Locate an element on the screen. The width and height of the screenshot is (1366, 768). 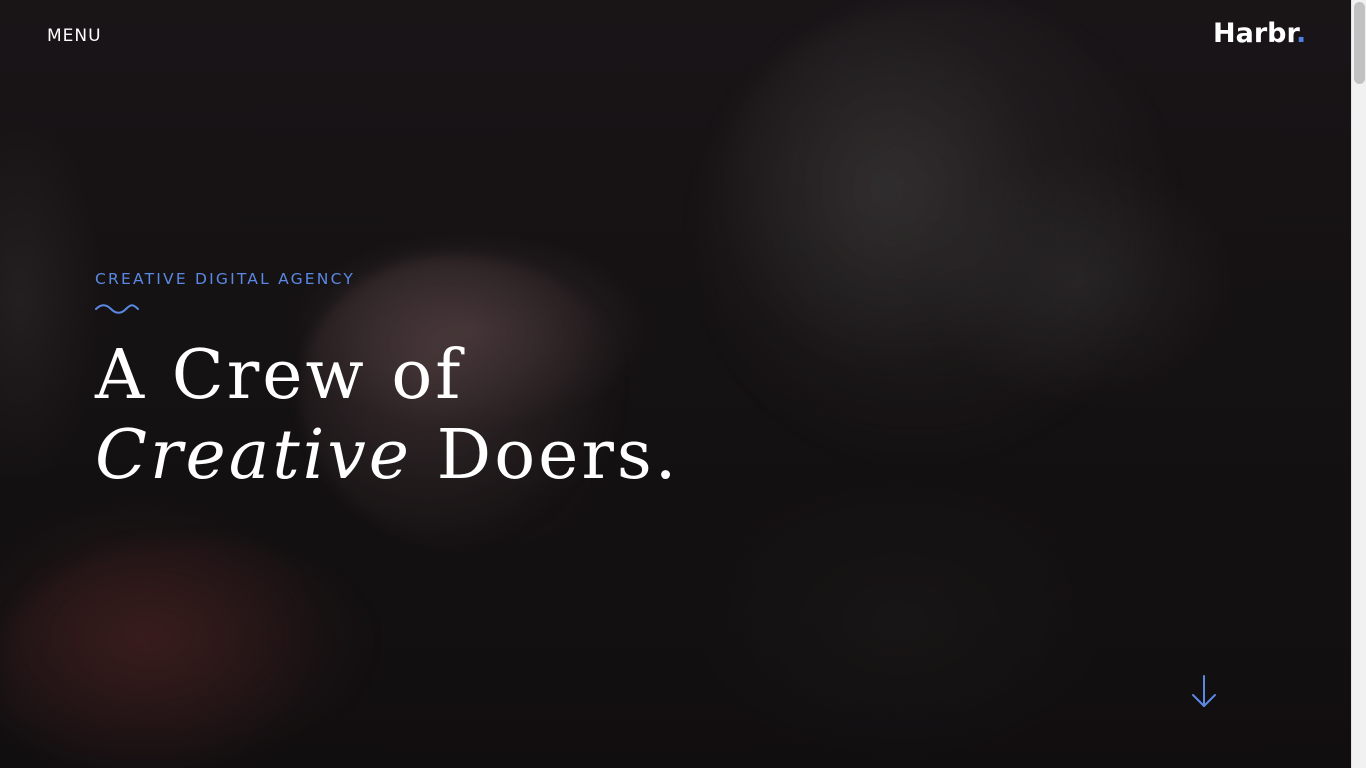
hero-headline: A Crew of Creative Doers. is located at coordinates (495, 416).